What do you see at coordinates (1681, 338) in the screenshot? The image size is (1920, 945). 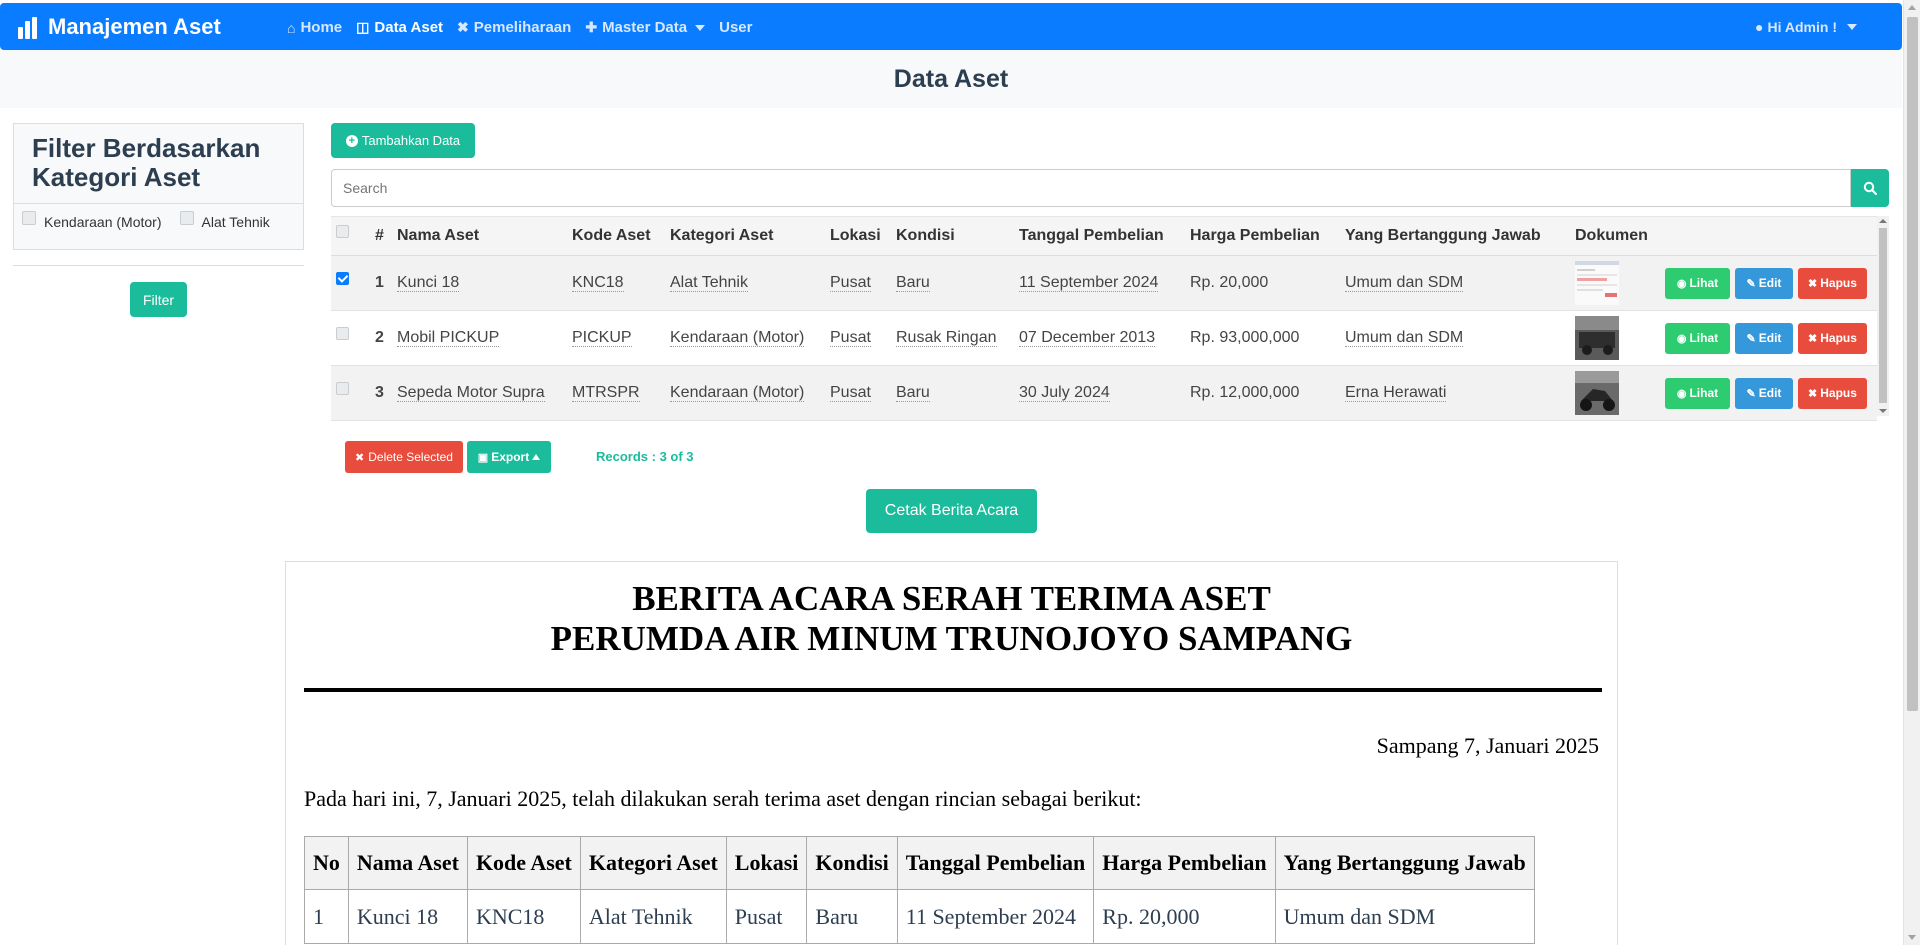 I see `eye-icon: ◉` at bounding box center [1681, 338].